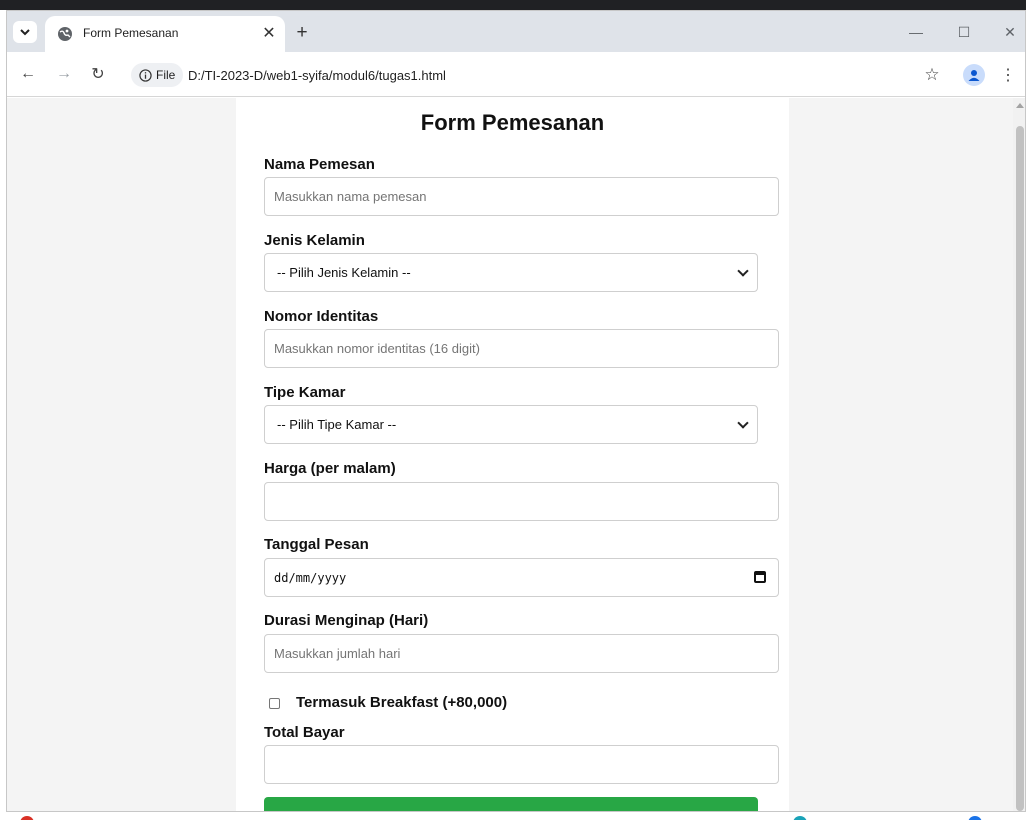 Image resolution: width=1026 pixels, height=820 pixels. I want to click on tanggal-placeholder: dd/mm/yyyy, so click(310, 577).